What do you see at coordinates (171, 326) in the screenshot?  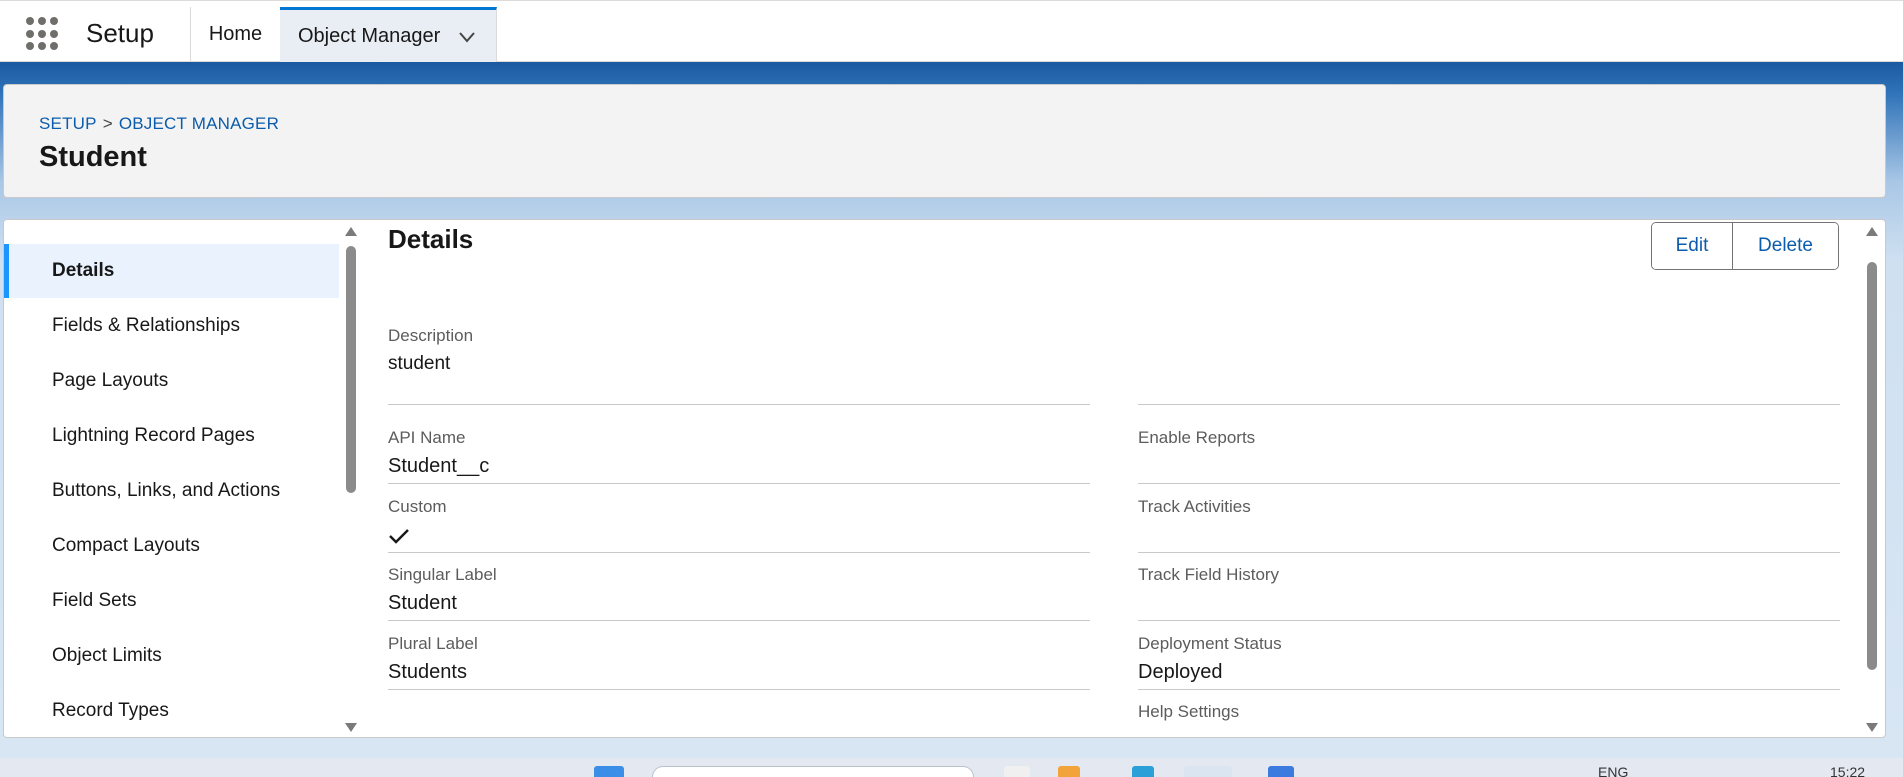 I see `sidebar-item-fields-relationships: Fields & Relationships` at bounding box center [171, 326].